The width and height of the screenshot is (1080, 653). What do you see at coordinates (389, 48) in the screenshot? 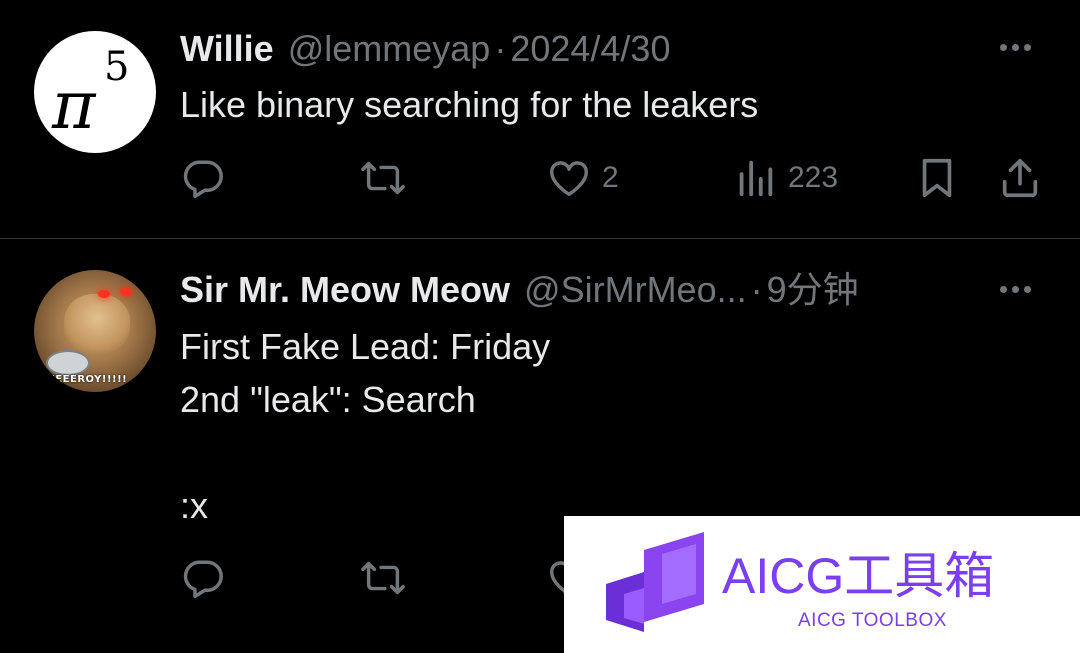
I see `user-handle: @lemmeyap` at bounding box center [389, 48].